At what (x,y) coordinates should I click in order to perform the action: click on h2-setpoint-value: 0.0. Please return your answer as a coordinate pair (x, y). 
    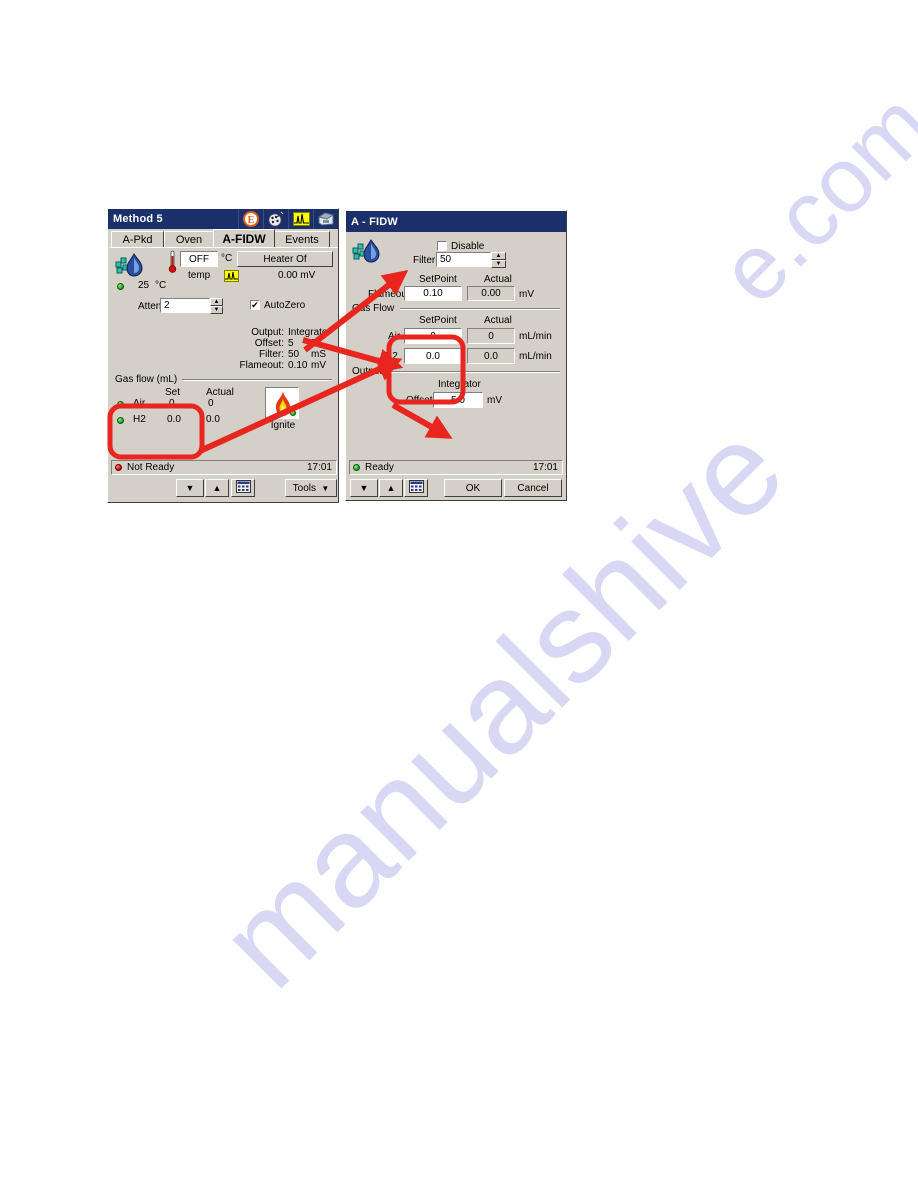
    Looking at the image, I should click on (433, 356).